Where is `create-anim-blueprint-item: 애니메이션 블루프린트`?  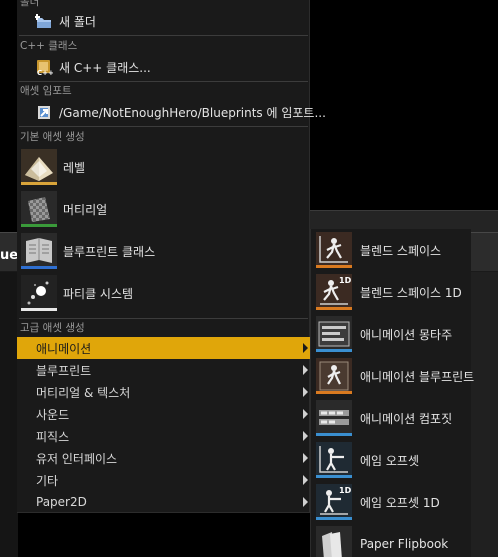 create-anim-blueprint-item: 애니메이션 블루프린트 is located at coordinates (393, 376).